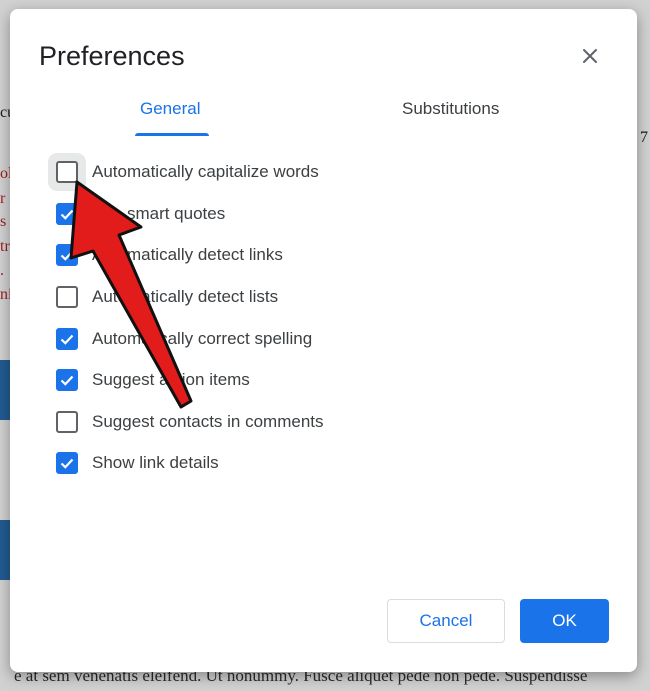 This screenshot has height=691, width=650. I want to click on ok-button: OK, so click(564, 621).